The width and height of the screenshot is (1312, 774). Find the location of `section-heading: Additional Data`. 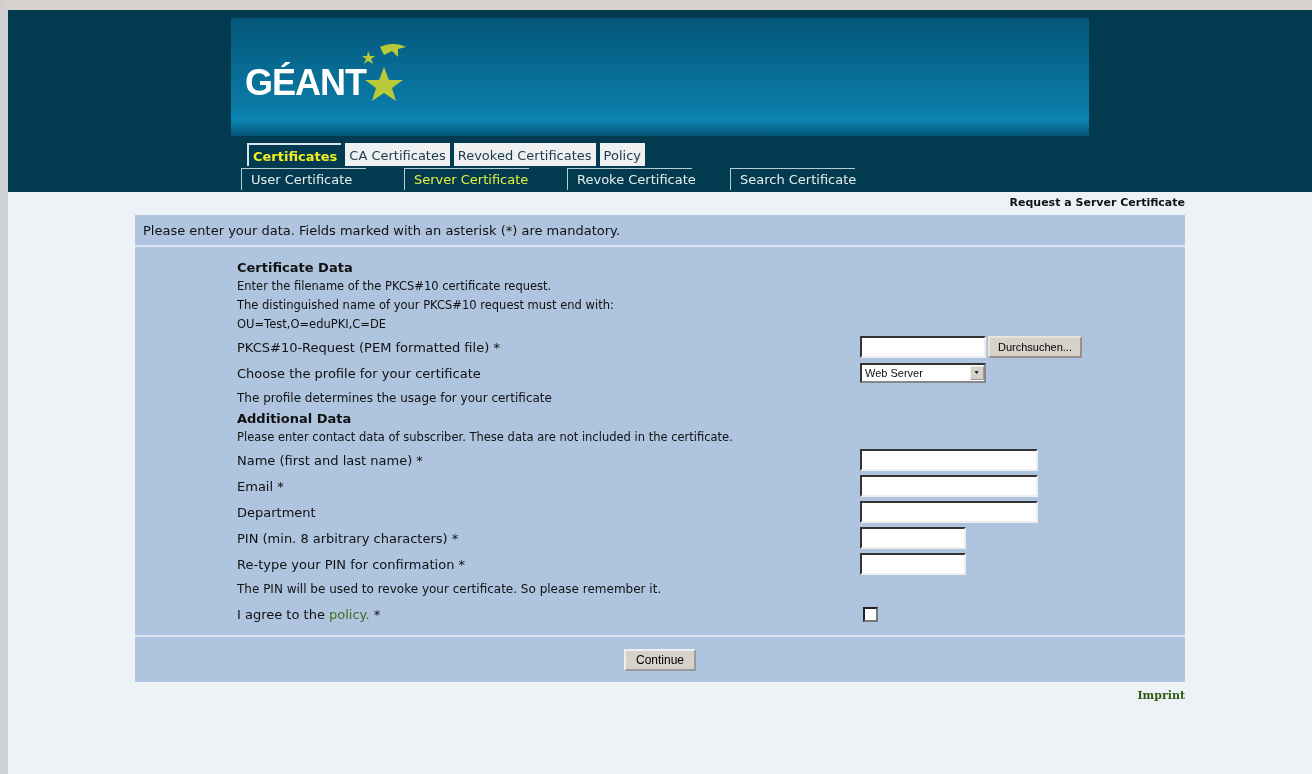

section-heading: Additional Data is located at coordinates (295, 419).